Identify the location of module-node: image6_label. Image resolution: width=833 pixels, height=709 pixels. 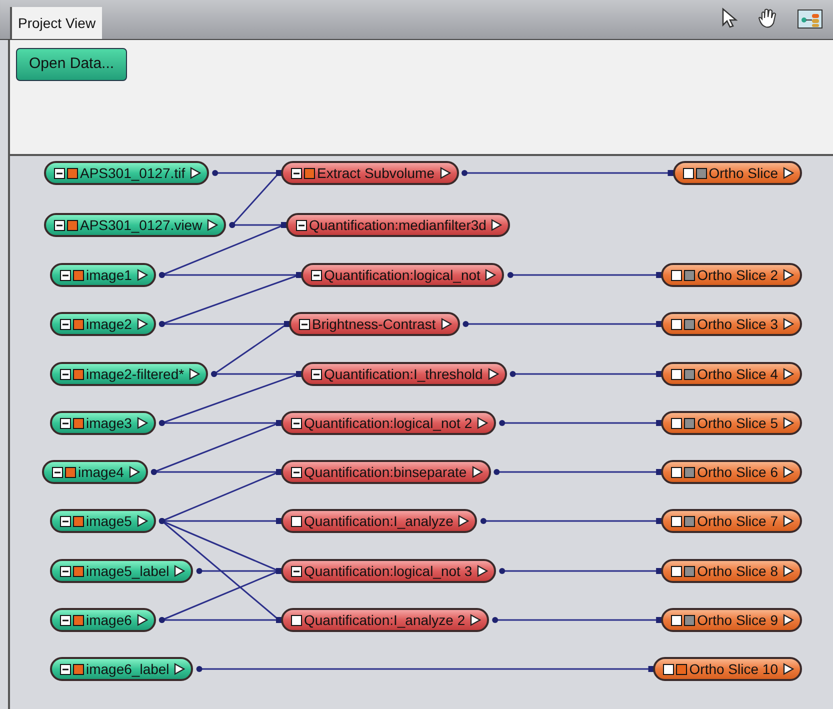
(122, 669).